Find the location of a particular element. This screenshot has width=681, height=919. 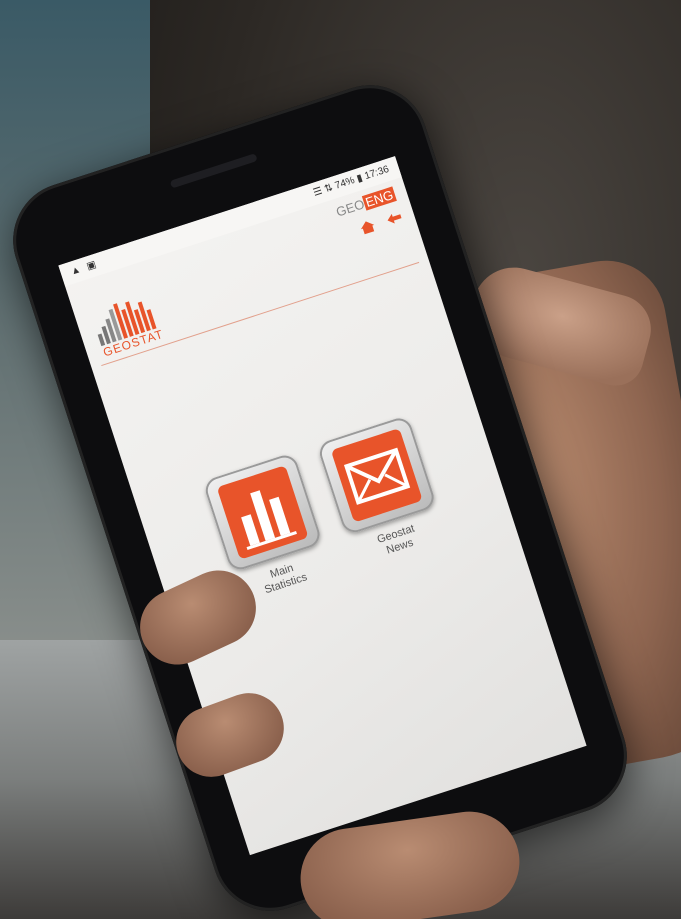

main-statistics-button is located at coordinates (263, 512).